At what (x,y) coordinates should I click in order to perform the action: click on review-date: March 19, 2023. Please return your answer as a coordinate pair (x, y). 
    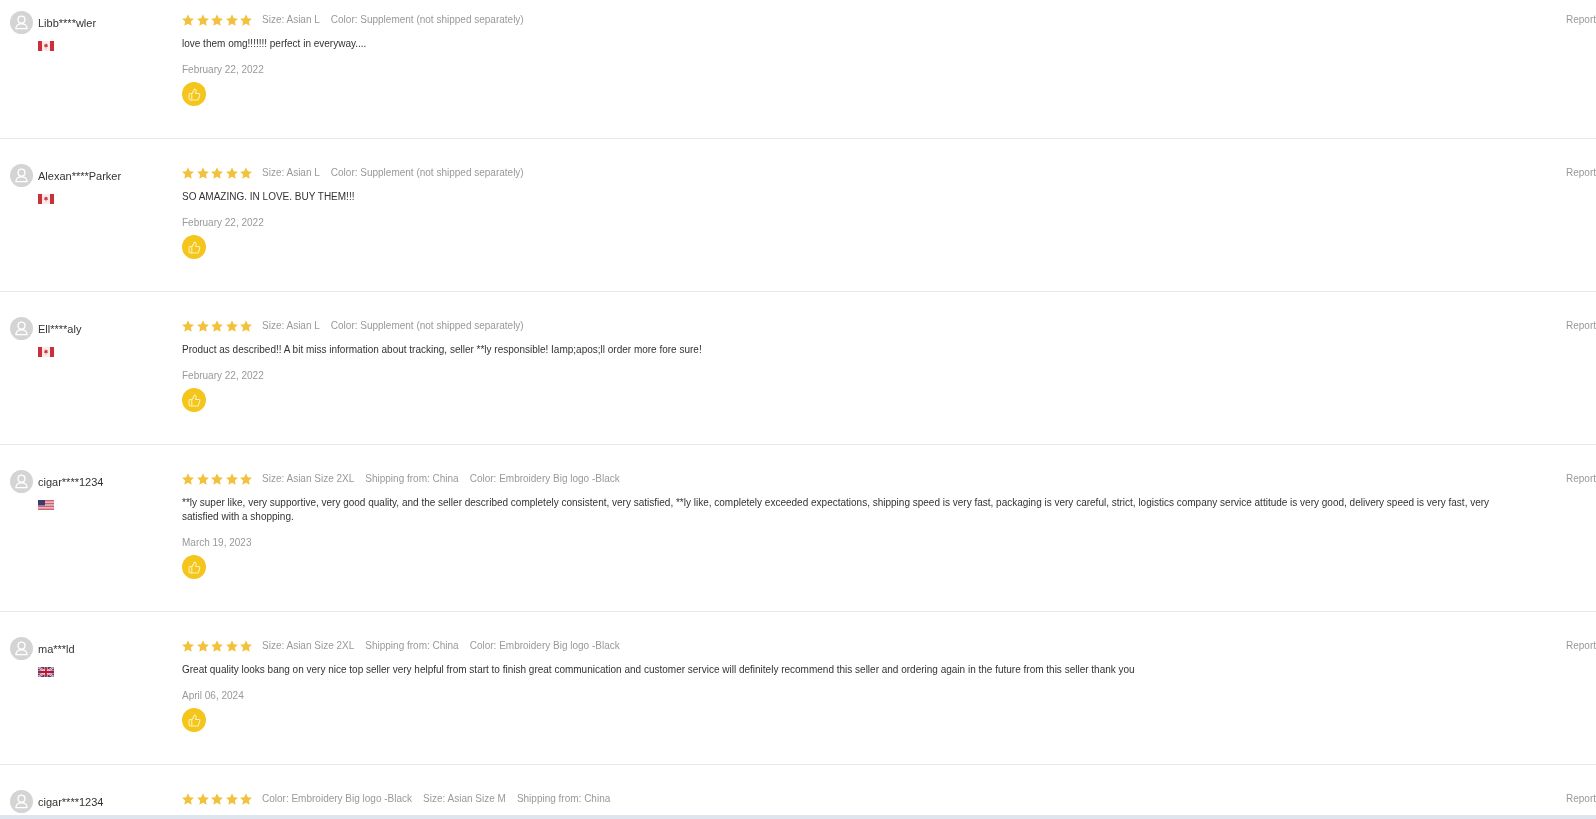
    Looking at the image, I should click on (217, 543).